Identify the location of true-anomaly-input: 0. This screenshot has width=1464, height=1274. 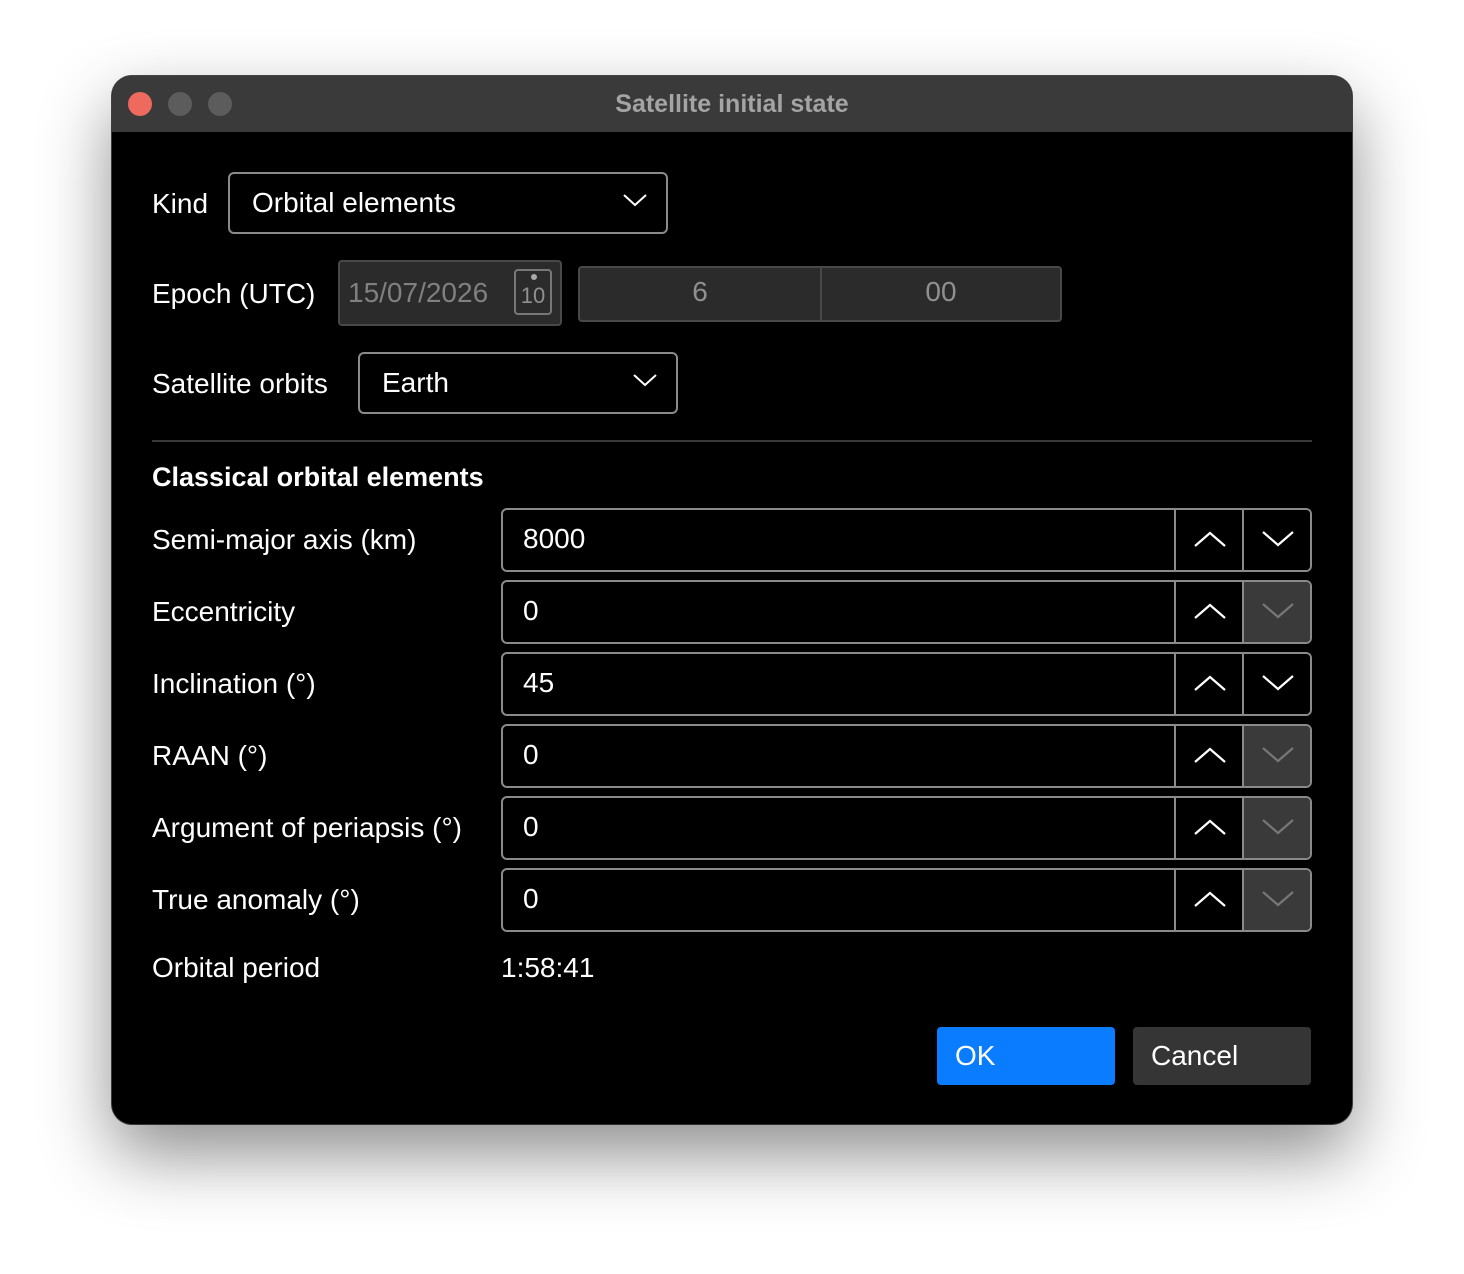
(531, 899).